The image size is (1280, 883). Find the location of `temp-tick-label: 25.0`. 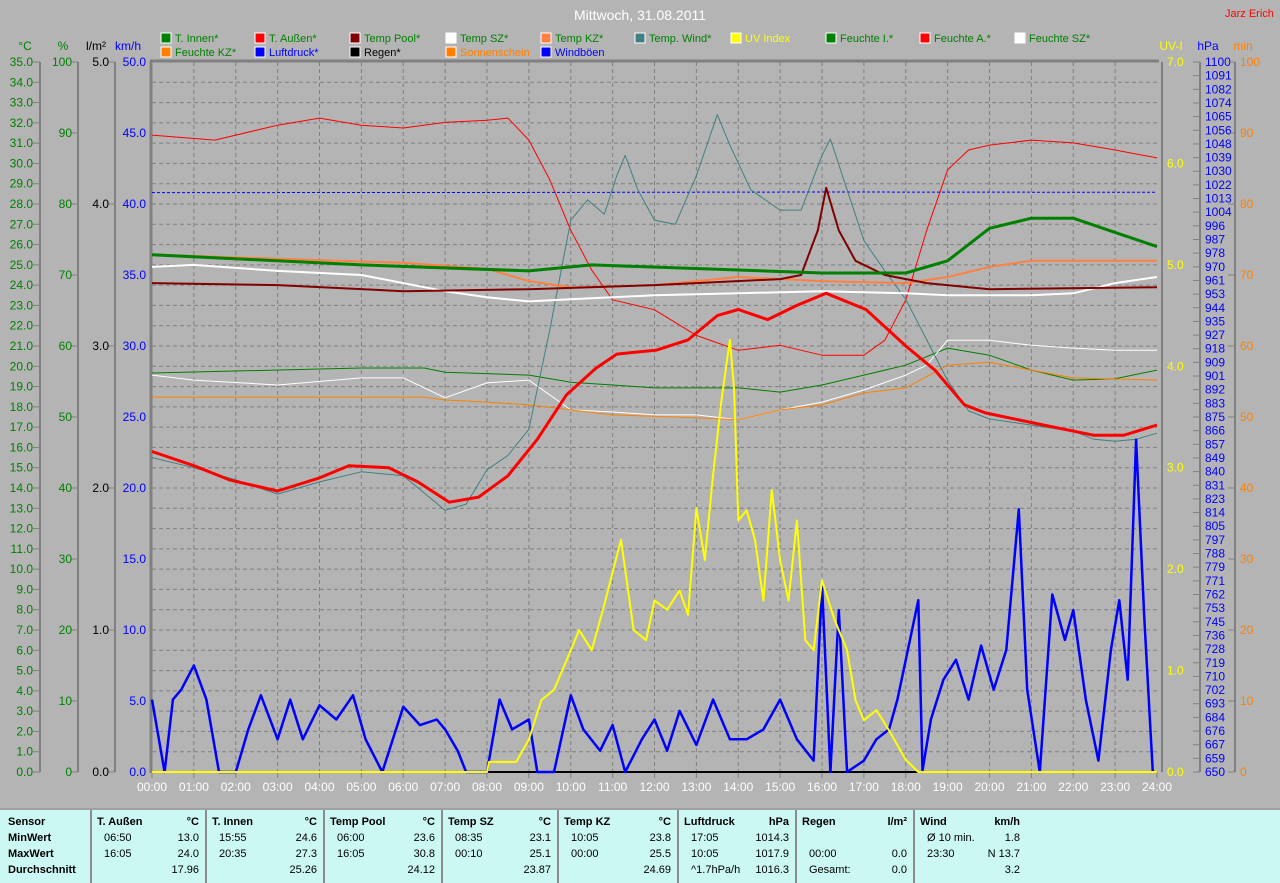

temp-tick-label: 25.0 is located at coordinates (22, 265).